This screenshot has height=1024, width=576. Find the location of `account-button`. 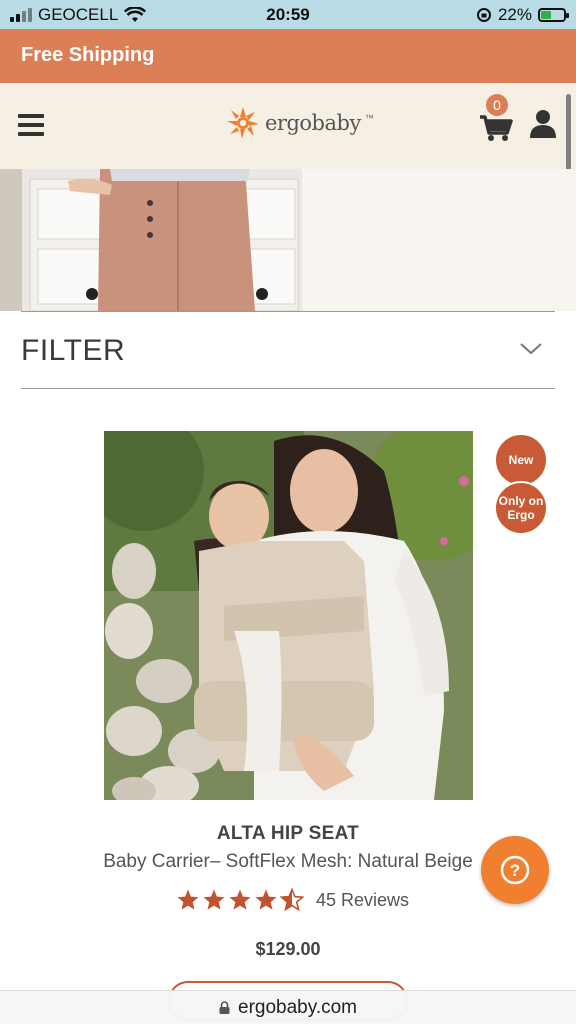

account-button is located at coordinates (543, 124).